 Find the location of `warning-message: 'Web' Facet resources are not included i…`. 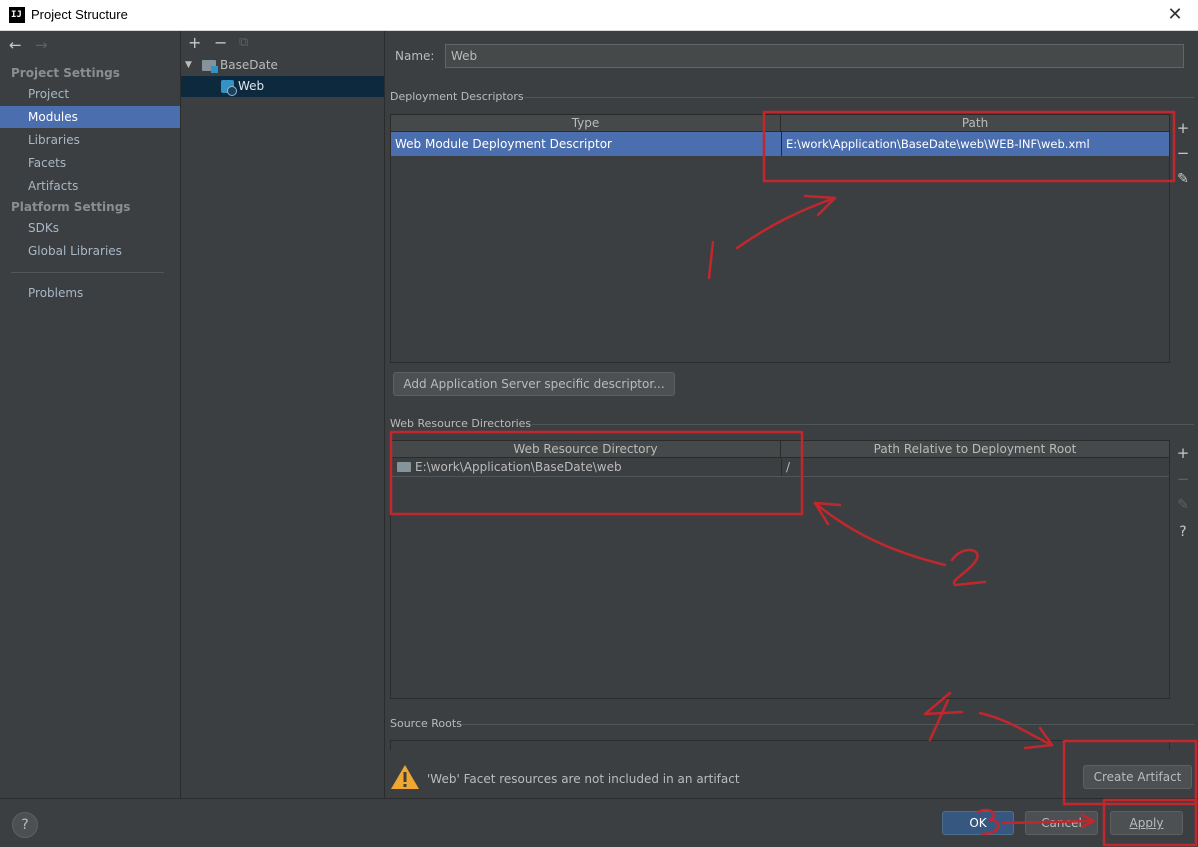

warning-message: 'Web' Facet resources are not included i… is located at coordinates (583, 779).